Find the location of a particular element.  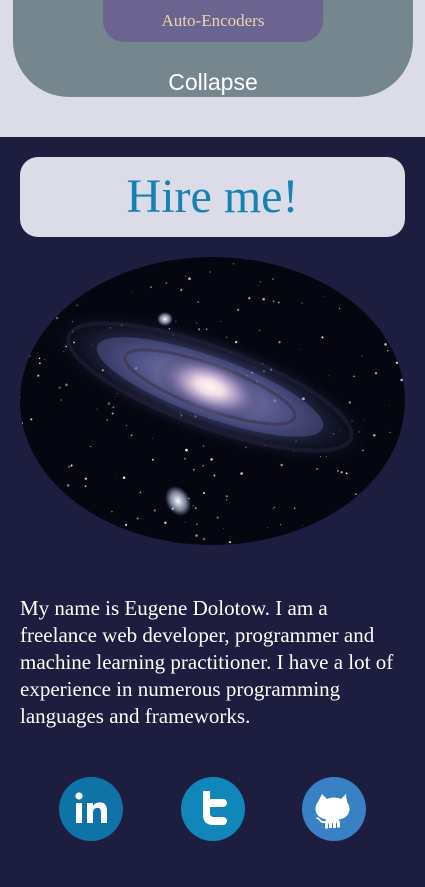

menu-item-auto-encoders: Auto-Encoders is located at coordinates (213, 21).